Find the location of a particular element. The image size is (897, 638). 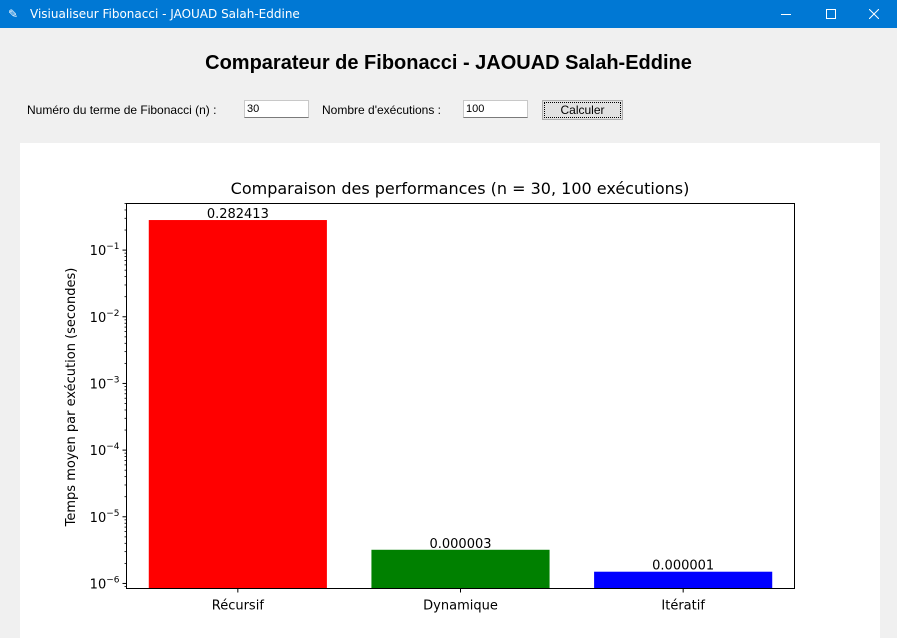

bar-value-label: 0.000001 is located at coordinates (683, 566).